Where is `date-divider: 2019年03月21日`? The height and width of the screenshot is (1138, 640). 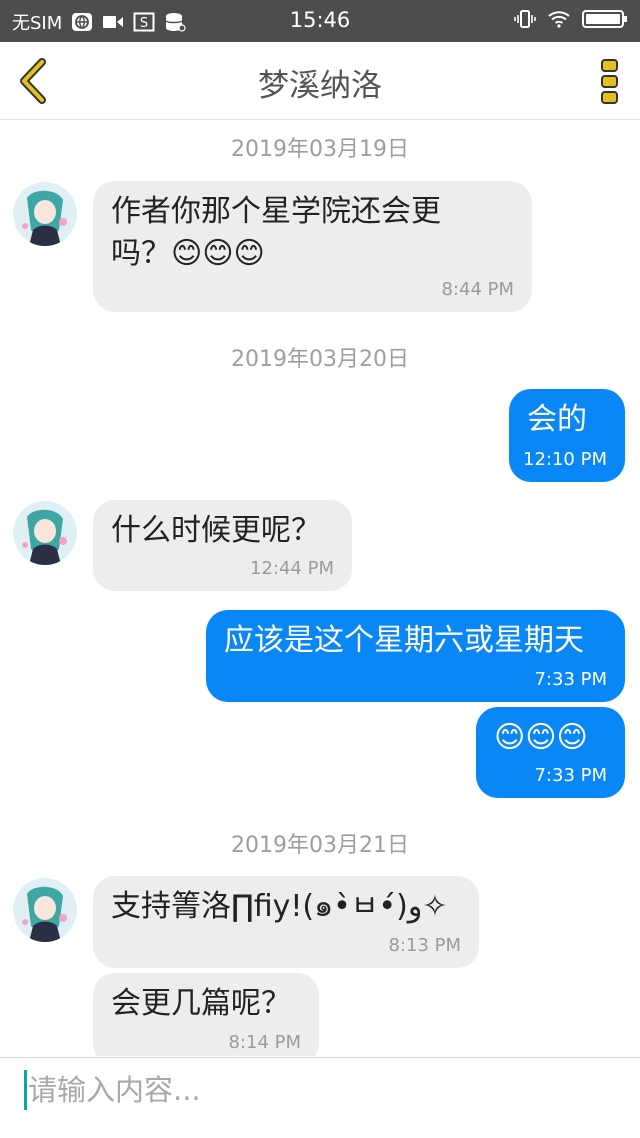
date-divider: 2019年03月21日 is located at coordinates (320, 845).